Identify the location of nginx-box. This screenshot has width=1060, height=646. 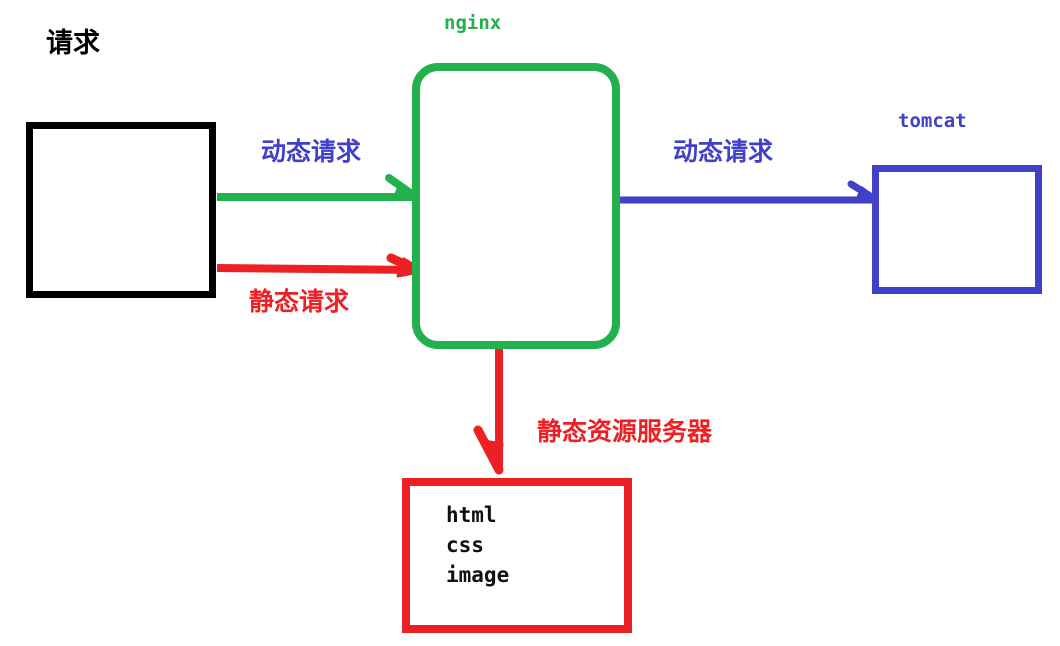
(516, 206).